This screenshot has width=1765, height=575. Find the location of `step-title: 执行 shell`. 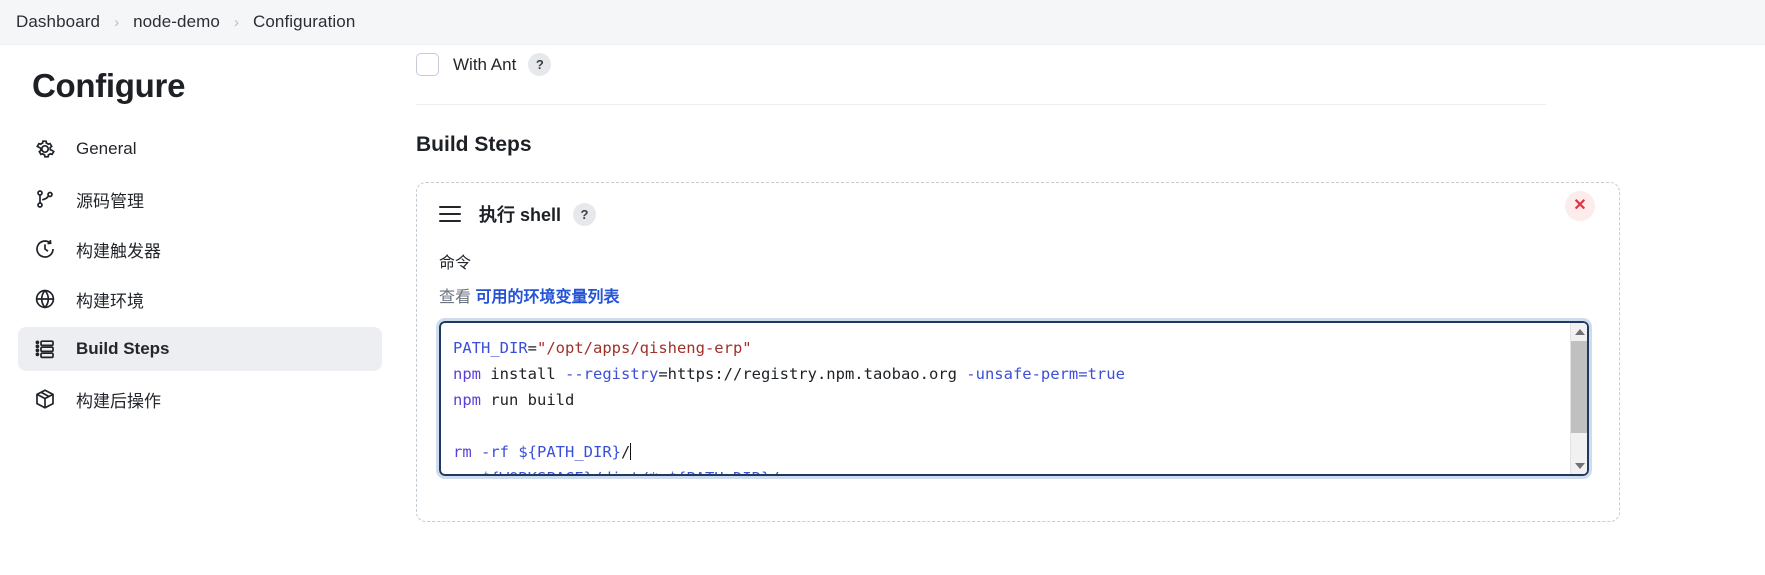

step-title: 执行 shell is located at coordinates (520, 215).